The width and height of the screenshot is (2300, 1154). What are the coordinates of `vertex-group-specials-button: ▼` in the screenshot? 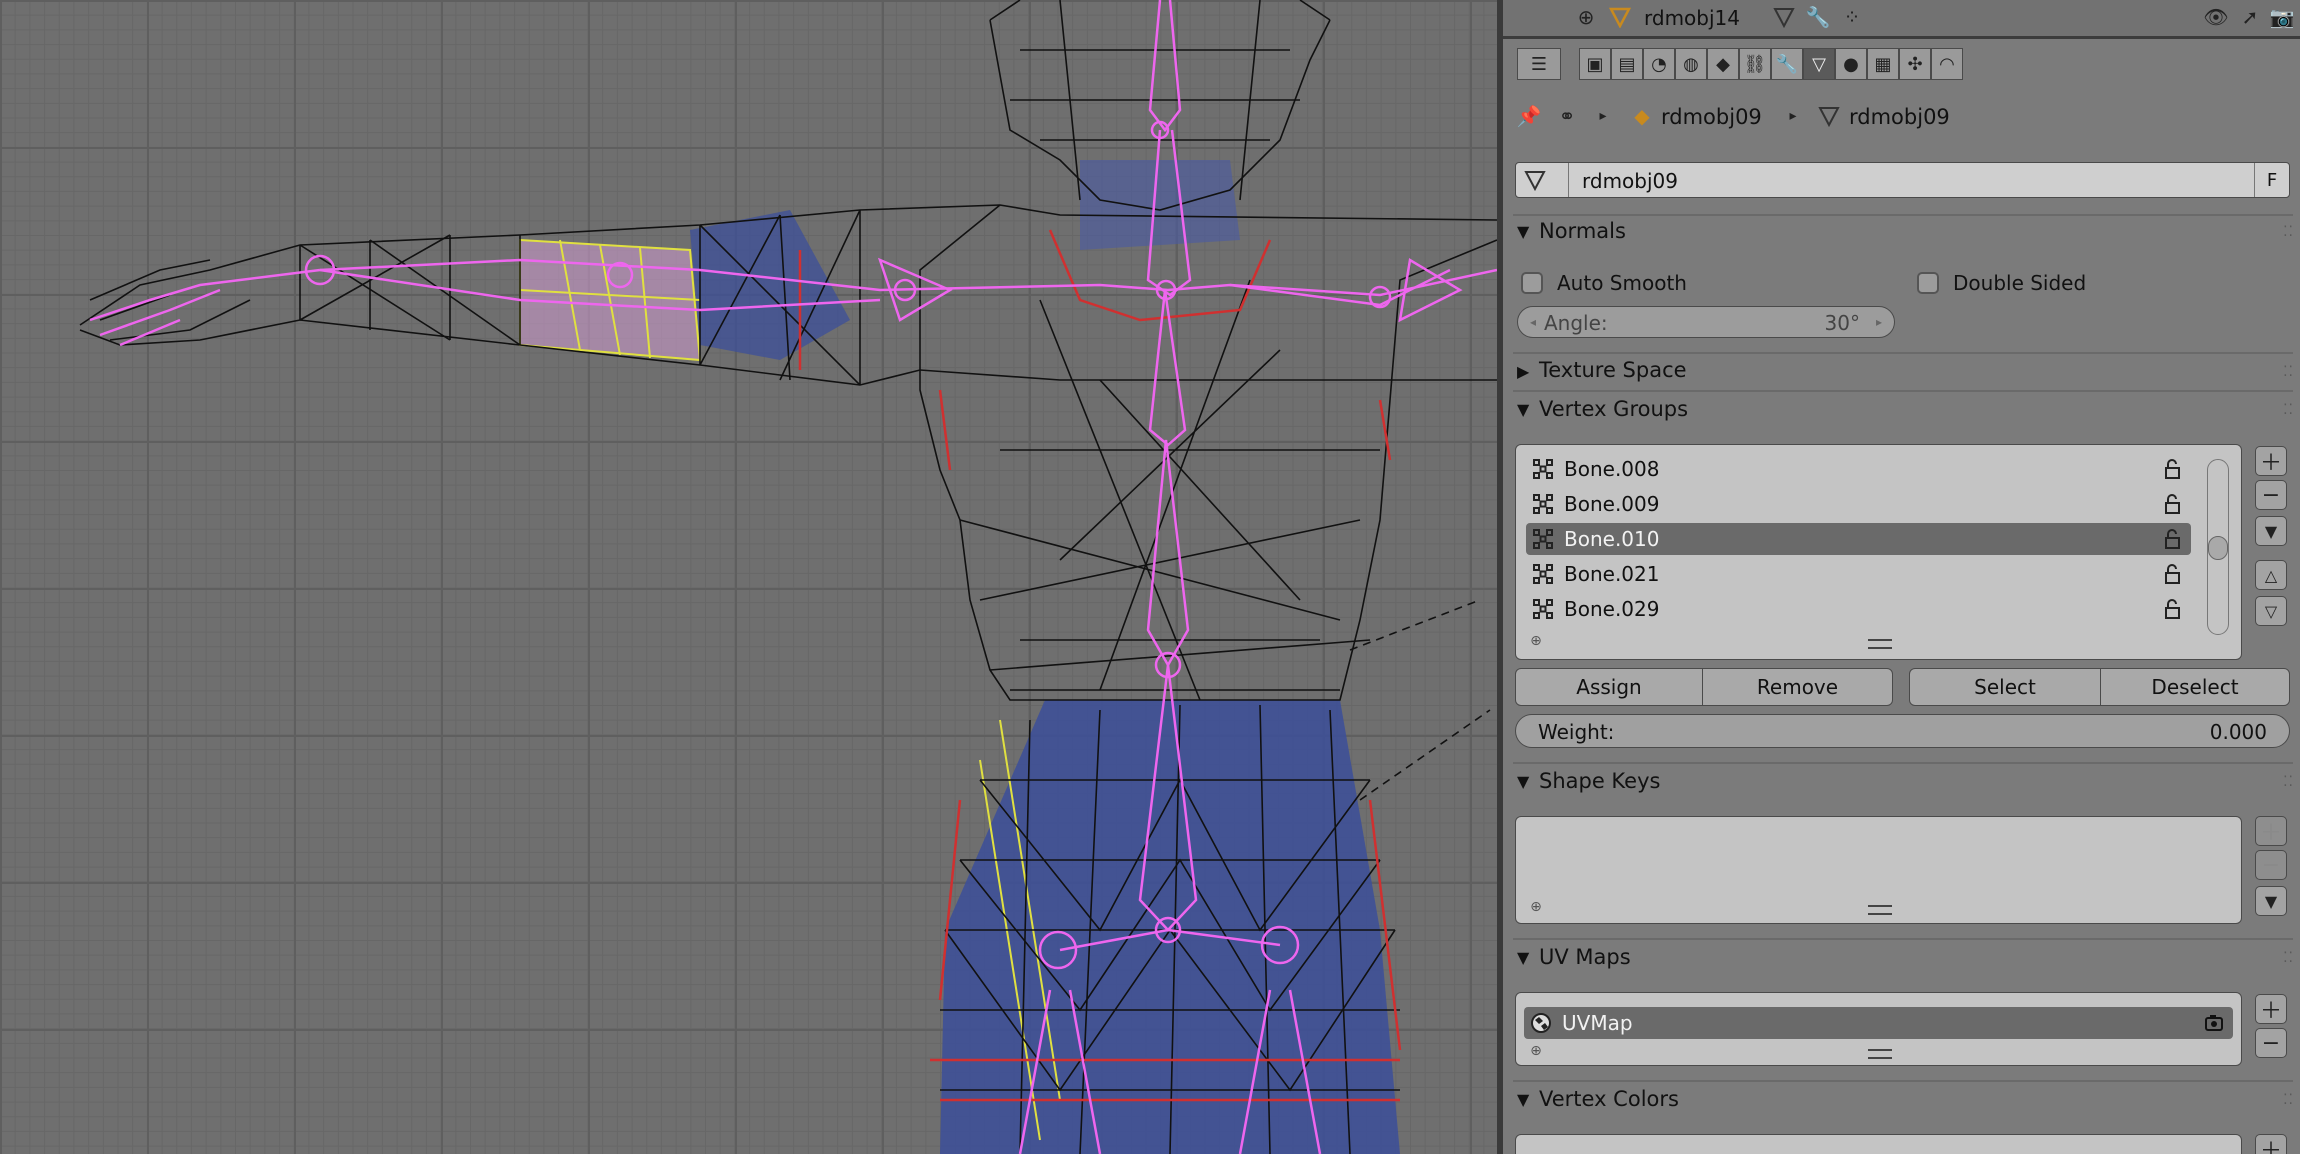 It's located at (2271, 531).